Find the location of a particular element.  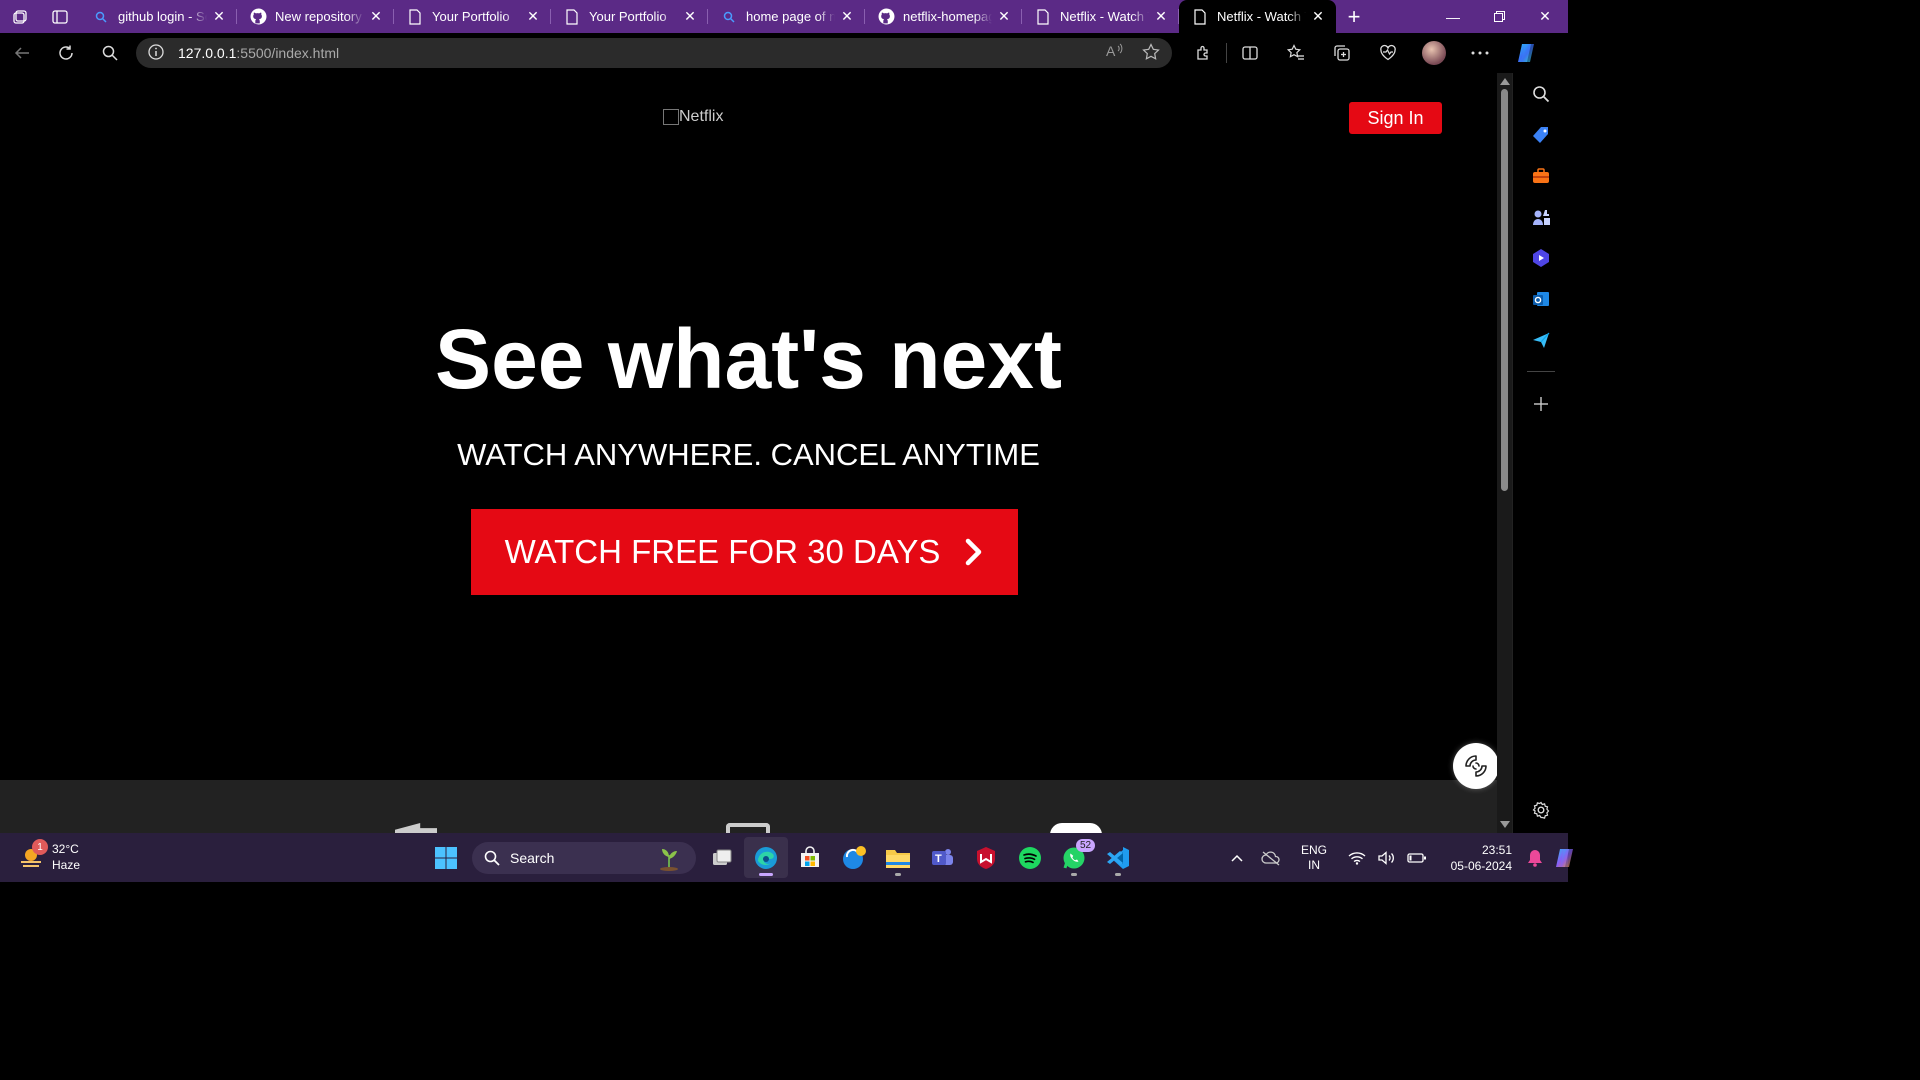

back-icon is located at coordinates (22, 53).